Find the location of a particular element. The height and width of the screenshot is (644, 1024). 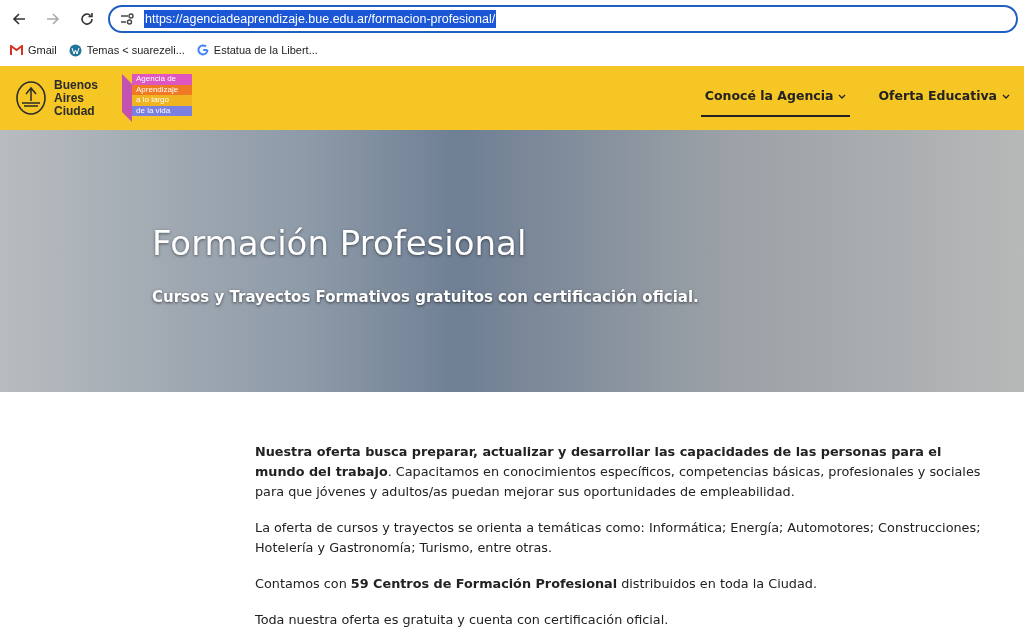

nav-menu-link: Oferta Educativa is located at coordinates (944, 98).